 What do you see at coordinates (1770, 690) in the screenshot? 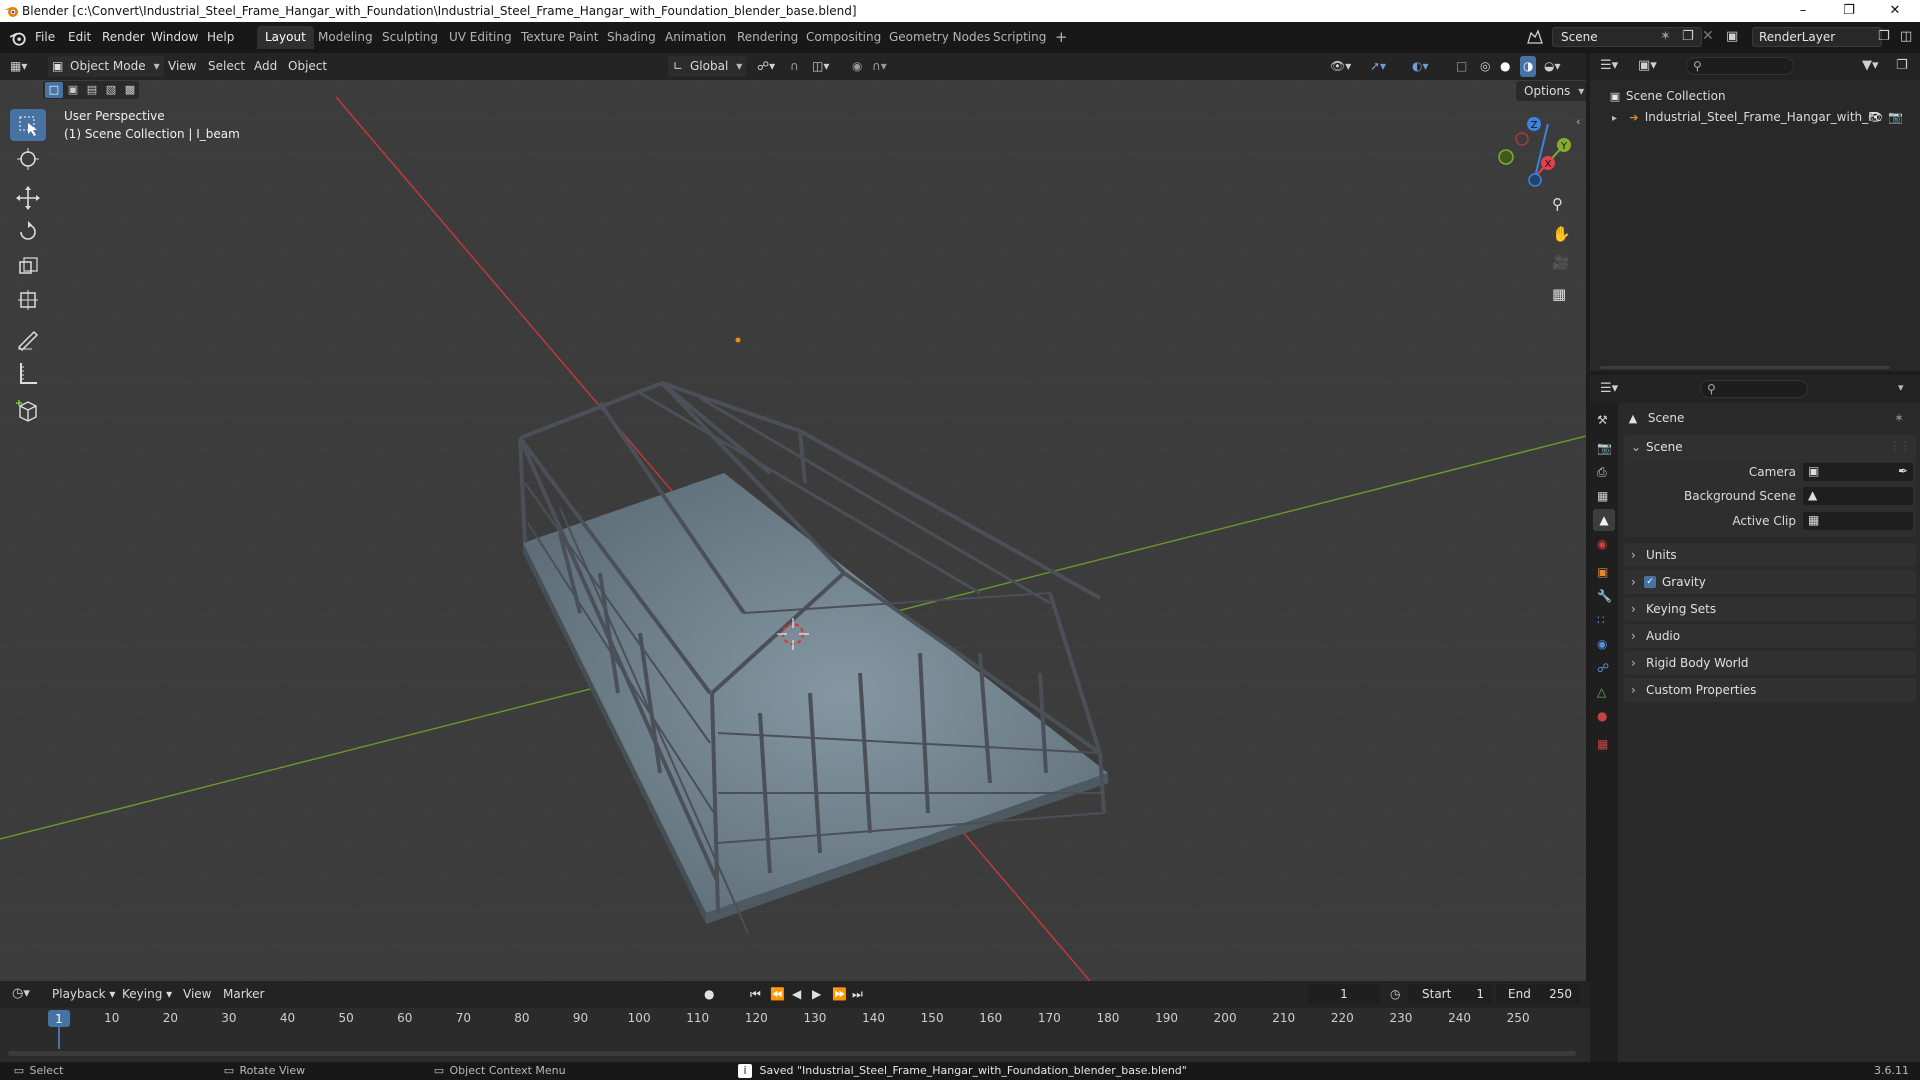
I see `panel-custom-properties-header: › Custom Properties` at bounding box center [1770, 690].